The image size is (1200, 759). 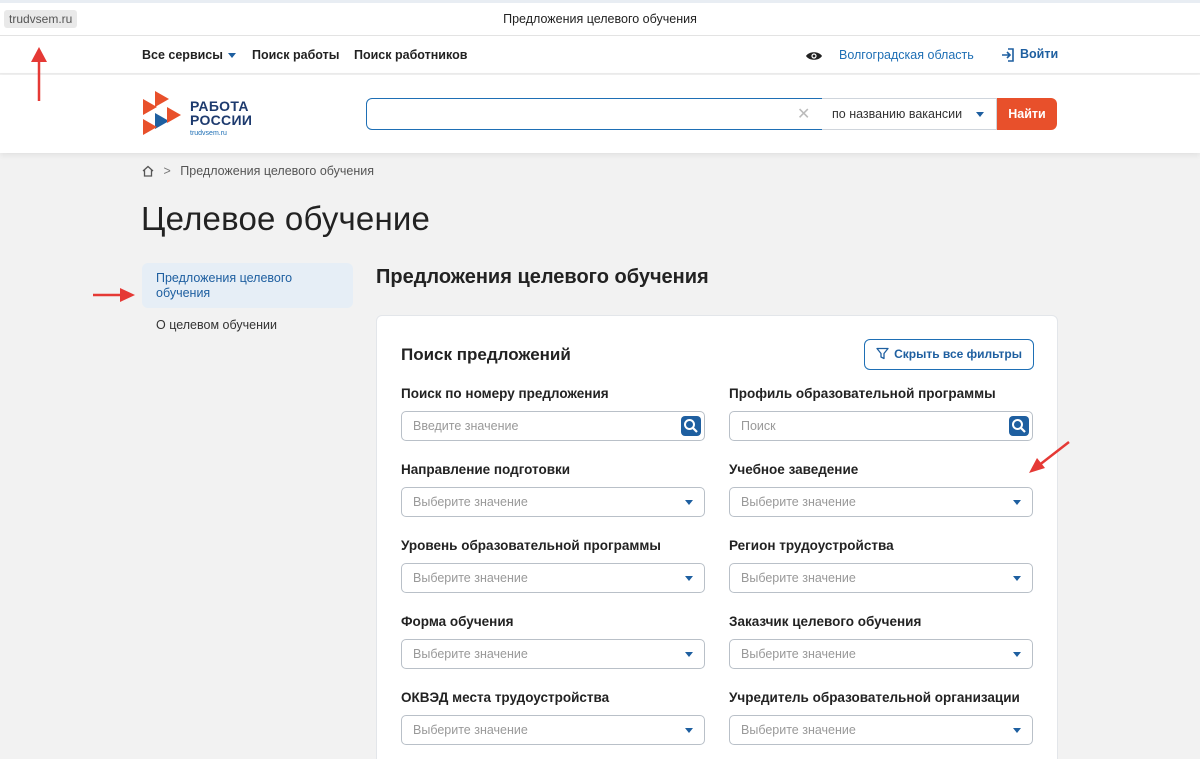 What do you see at coordinates (277, 171) in the screenshot?
I see `breadcrumb-current: Предложения целевого обучения` at bounding box center [277, 171].